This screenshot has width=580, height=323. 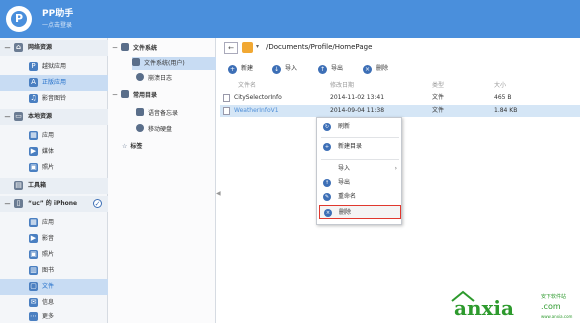 I want to click on chevron-down-icon: ▾, so click(x=257, y=46).